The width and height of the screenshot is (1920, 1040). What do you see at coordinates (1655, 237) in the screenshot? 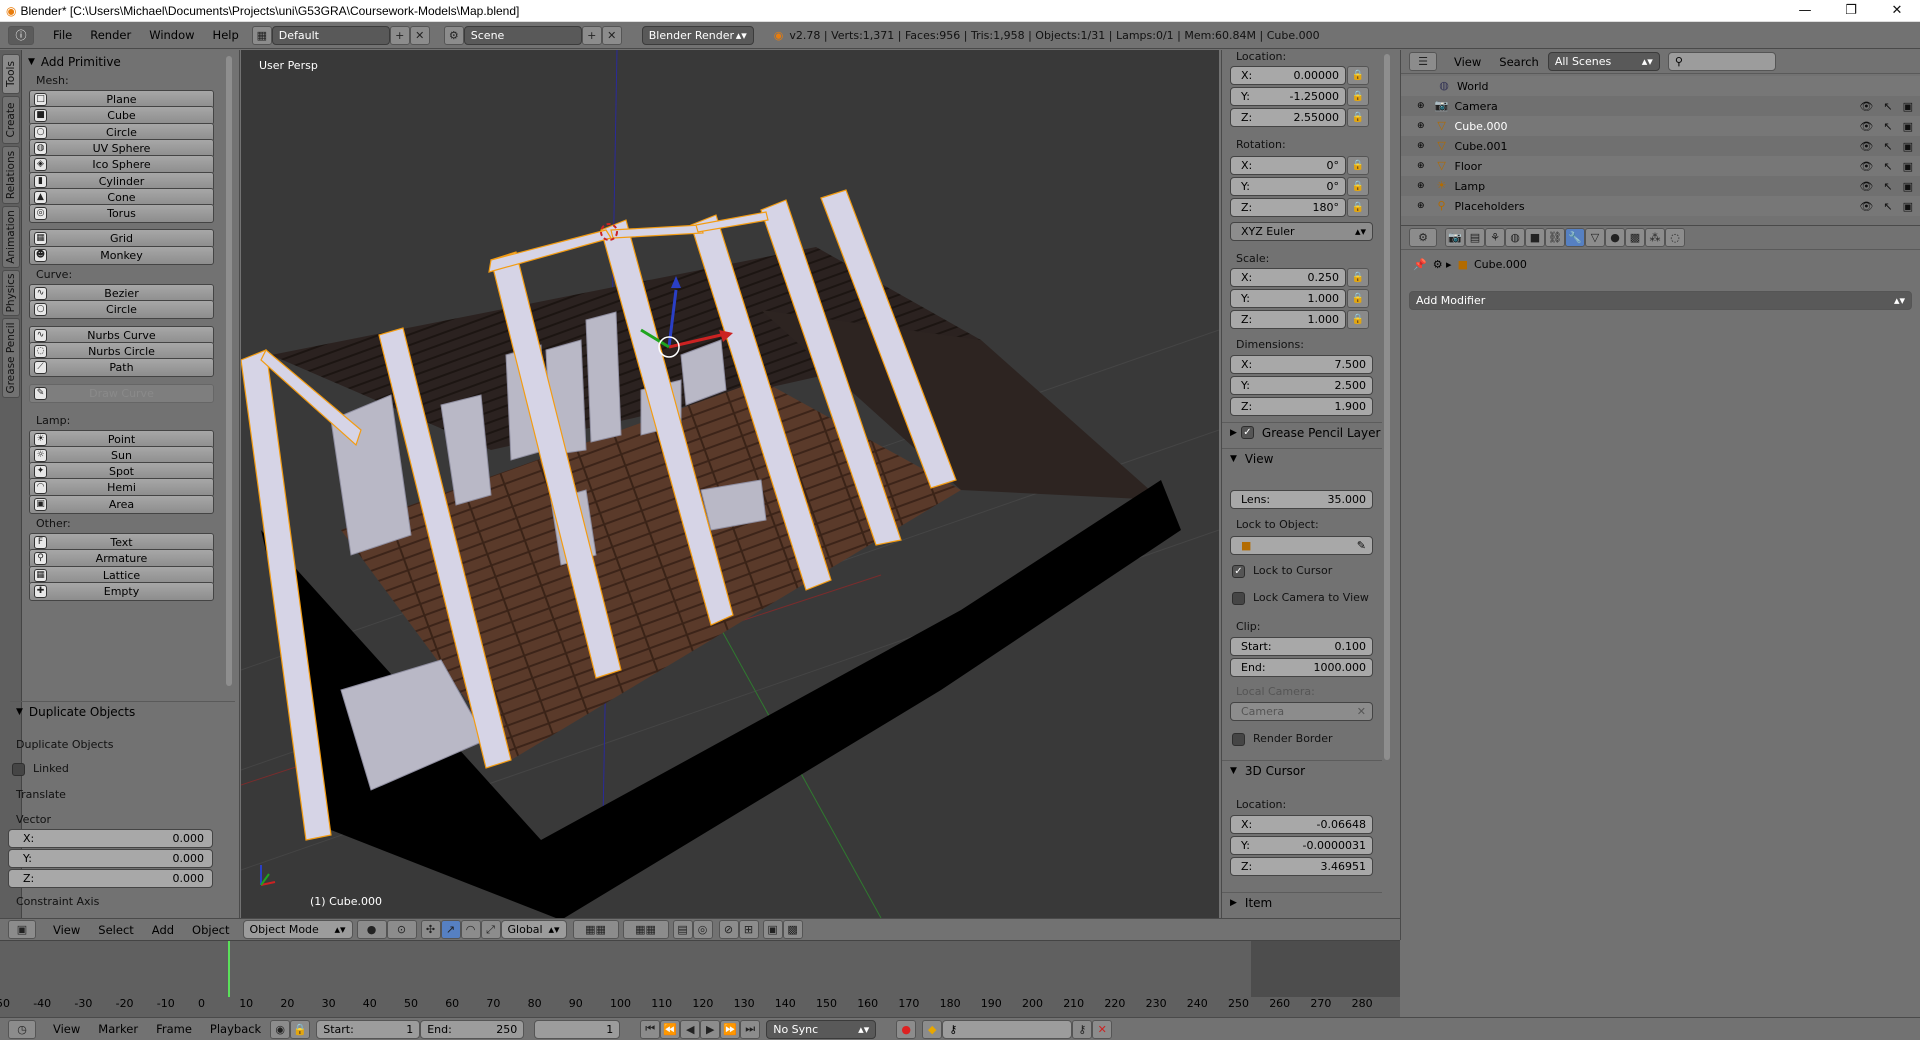
I see `particles-tab-icon: ⁂` at bounding box center [1655, 237].